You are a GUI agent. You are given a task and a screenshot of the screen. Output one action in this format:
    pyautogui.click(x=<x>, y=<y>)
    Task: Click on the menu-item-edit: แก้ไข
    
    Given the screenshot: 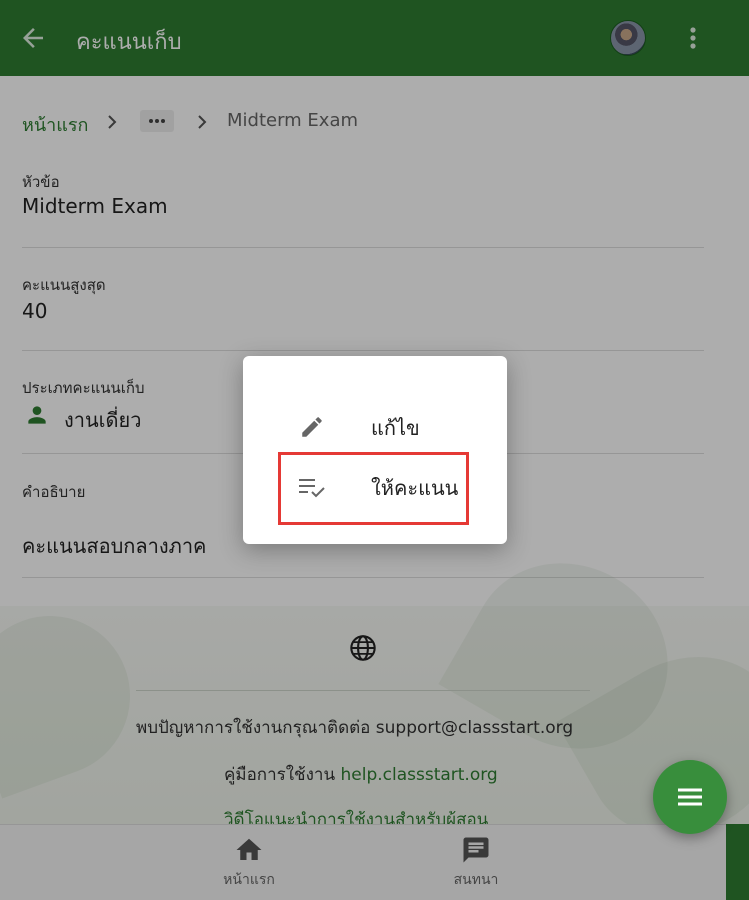 What is the action you would take?
    pyautogui.click(x=375, y=426)
    